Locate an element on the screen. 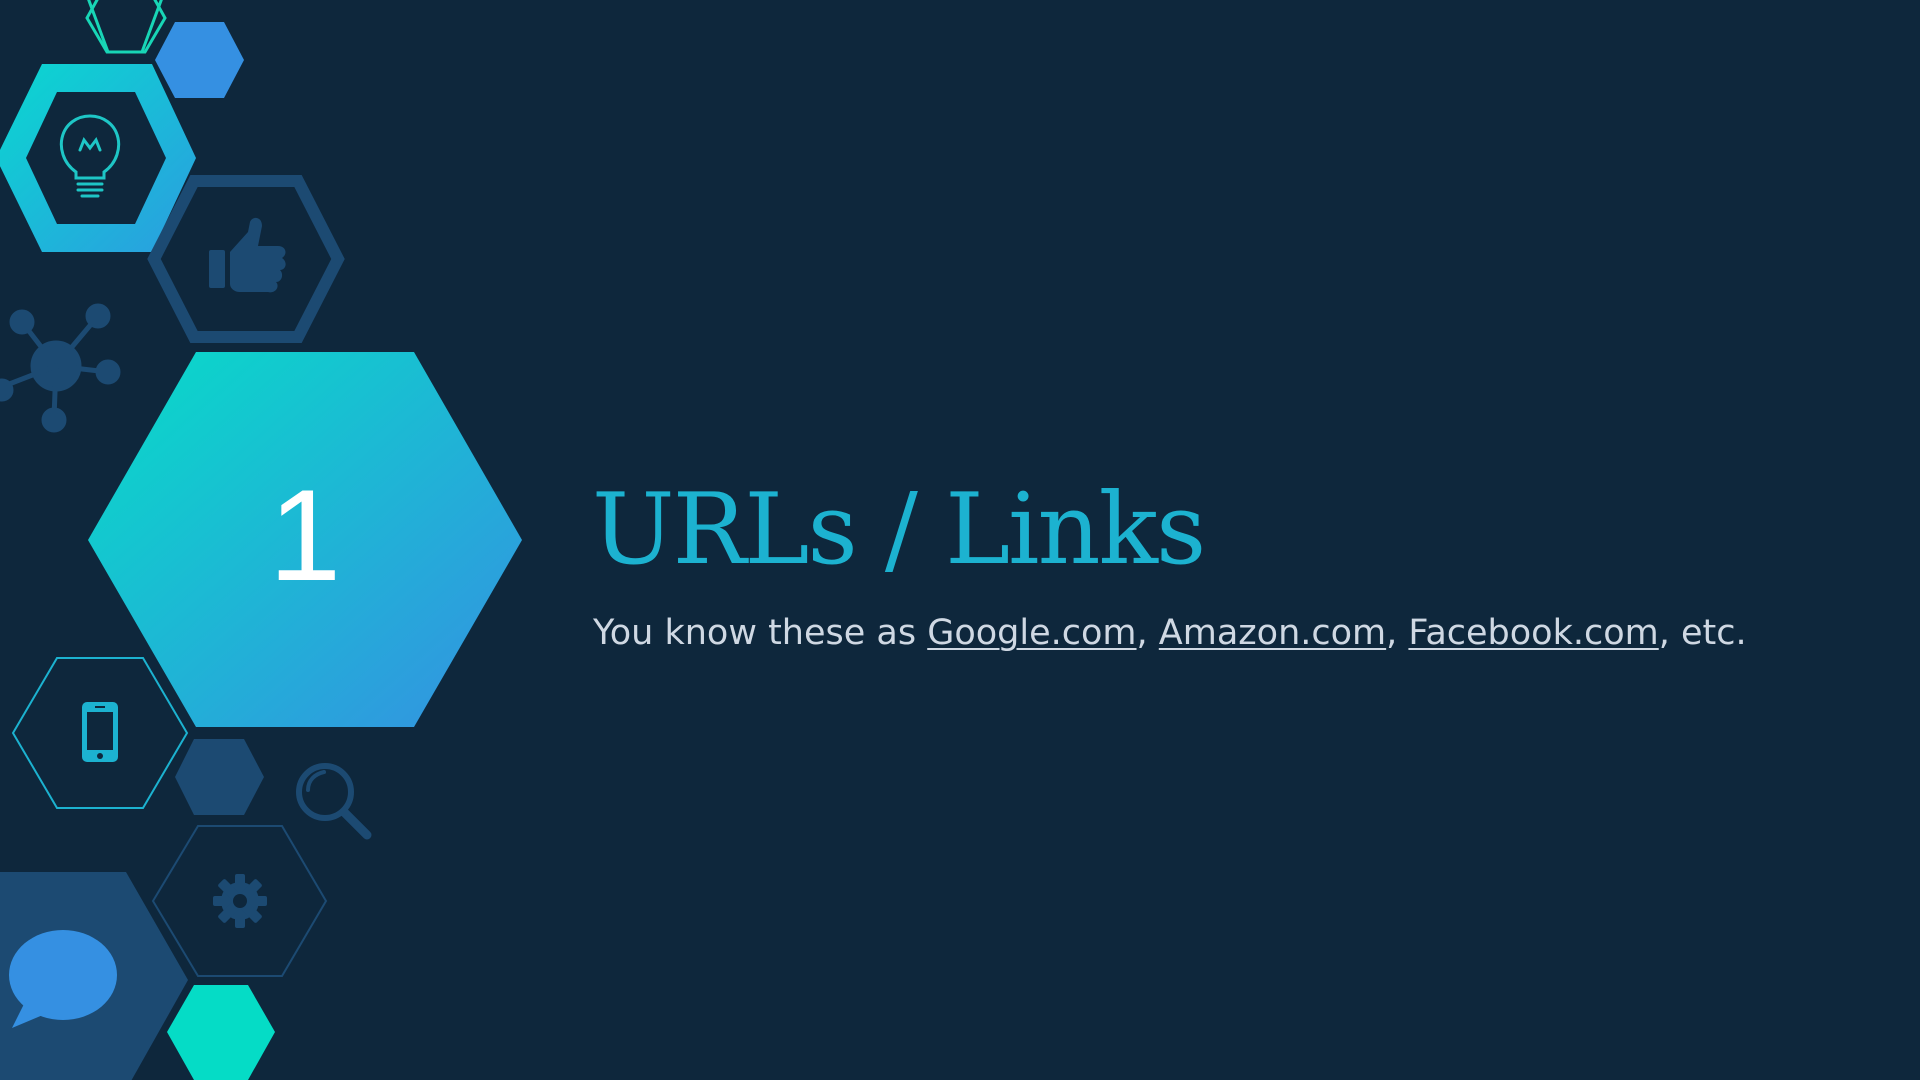 This screenshot has height=1080, width=1920. gear-icon is located at coordinates (240, 901).